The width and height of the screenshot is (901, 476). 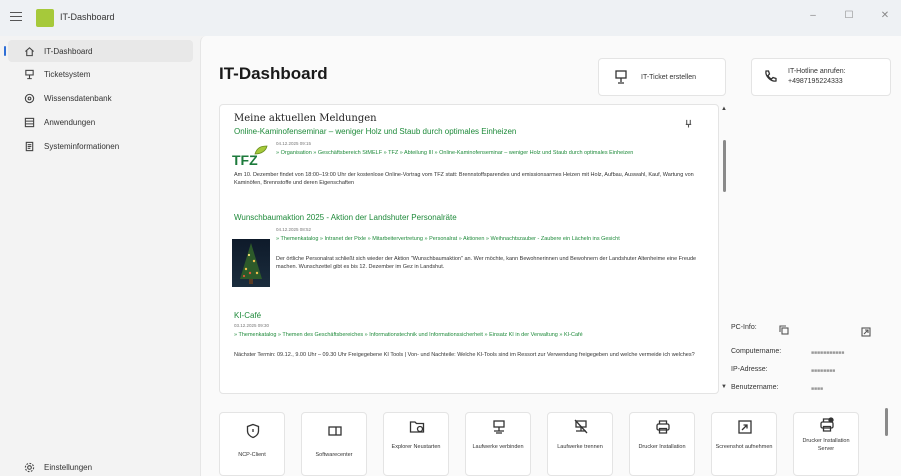 I want to click on tool-label: Laufwerke trennen, so click(x=580, y=447).